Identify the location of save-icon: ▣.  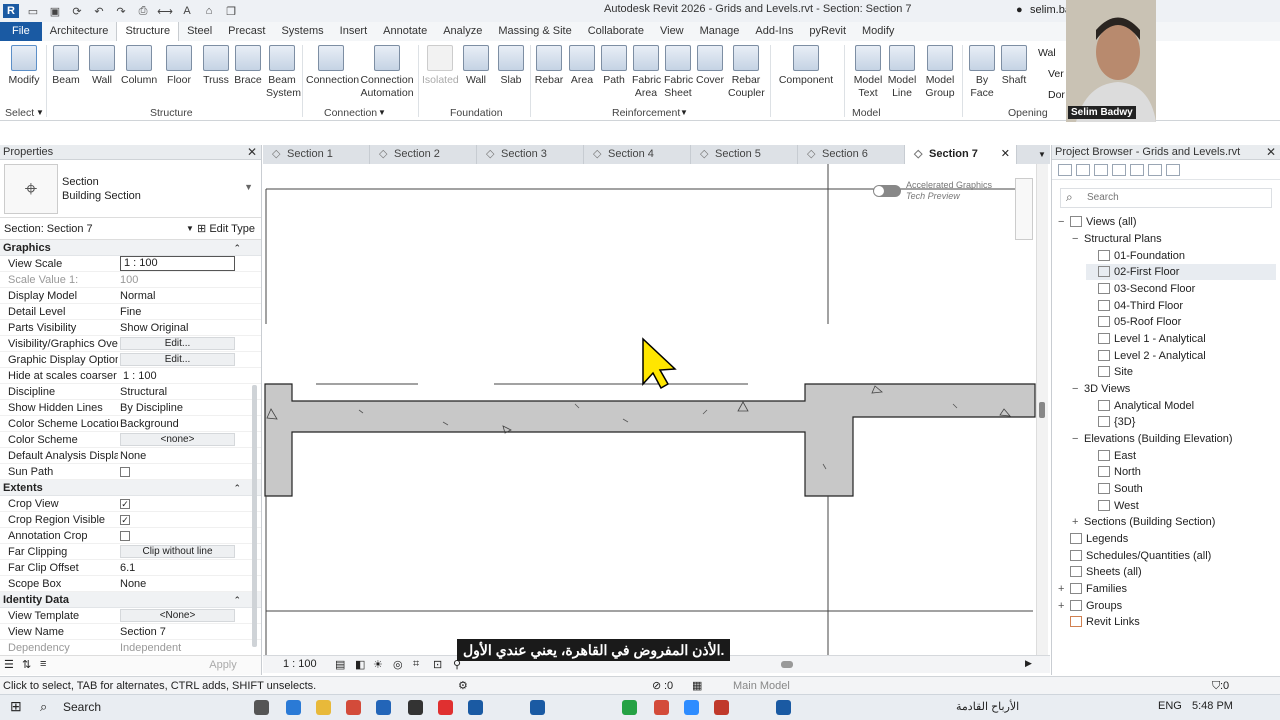
(55, 11).